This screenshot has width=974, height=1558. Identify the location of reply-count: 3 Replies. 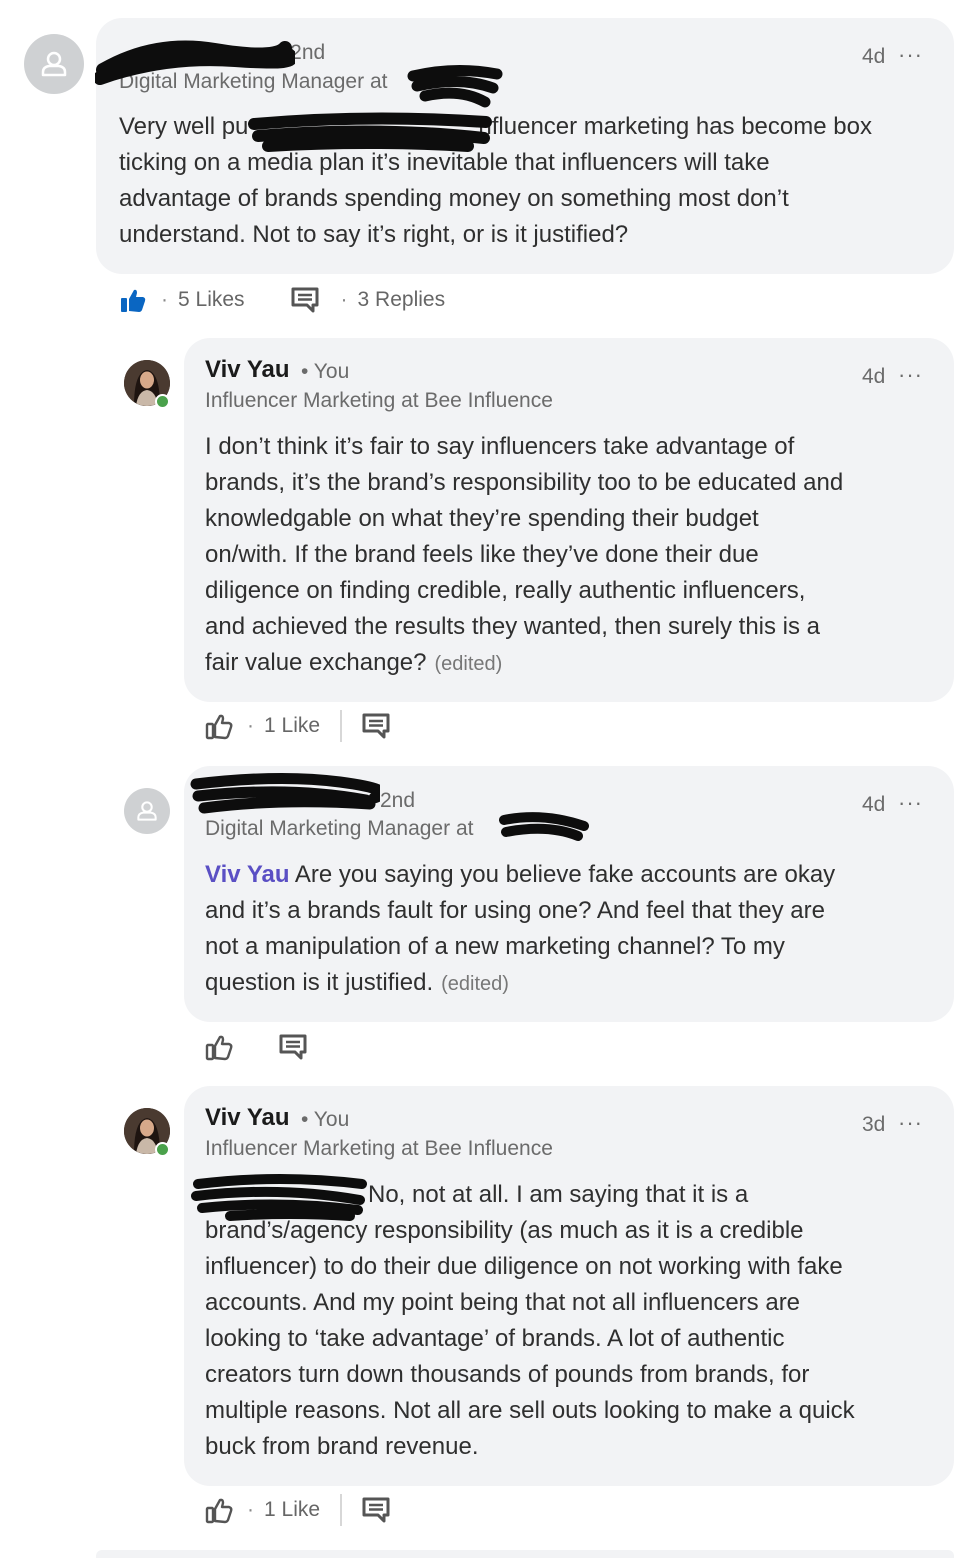
(402, 300).